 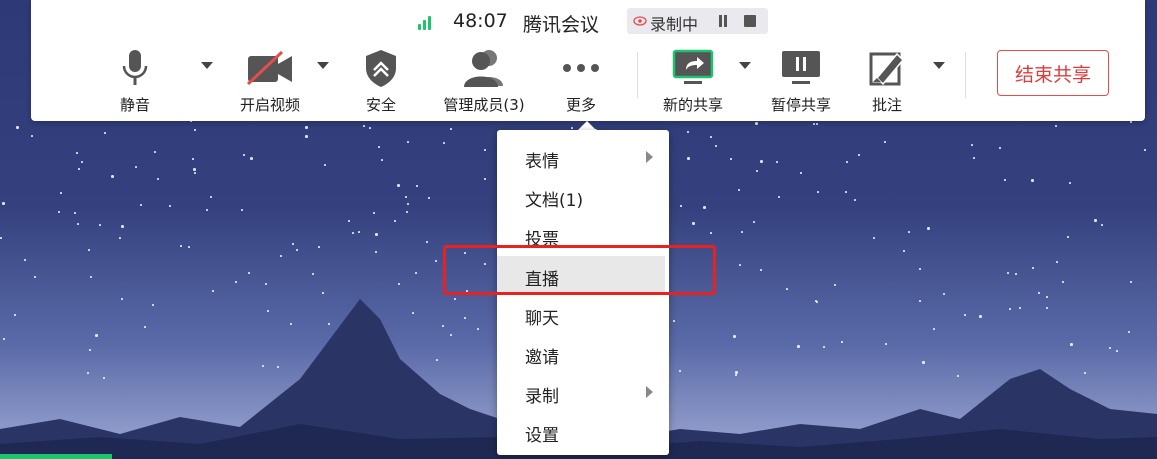 I want to click on new-share-button: 新的共享, so click(x=693, y=81).